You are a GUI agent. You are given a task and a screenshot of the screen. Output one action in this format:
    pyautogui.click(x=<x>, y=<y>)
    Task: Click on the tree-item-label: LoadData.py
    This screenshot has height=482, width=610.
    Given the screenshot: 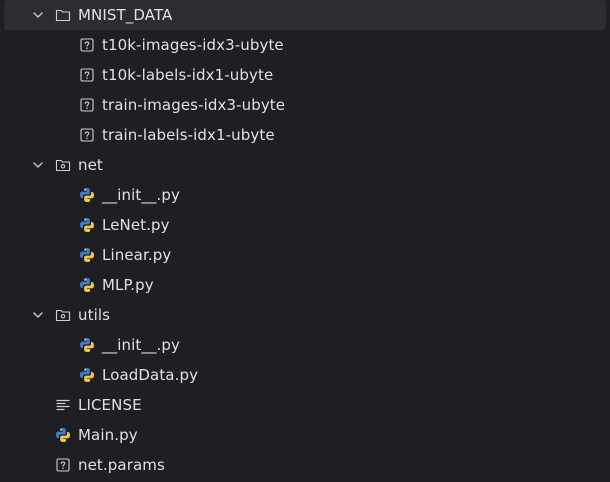 What is the action you would take?
    pyautogui.click(x=150, y=375)
    